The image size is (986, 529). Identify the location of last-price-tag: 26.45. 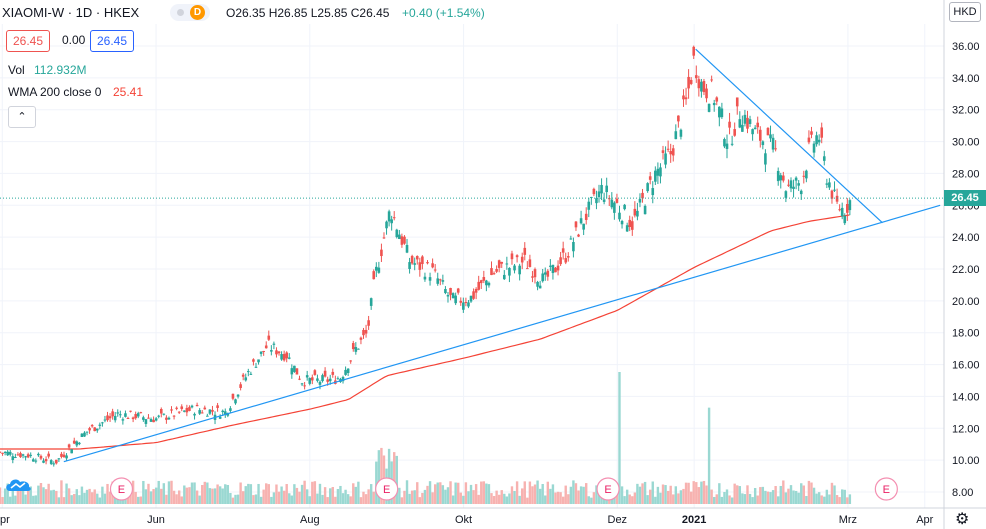
(965, 198).